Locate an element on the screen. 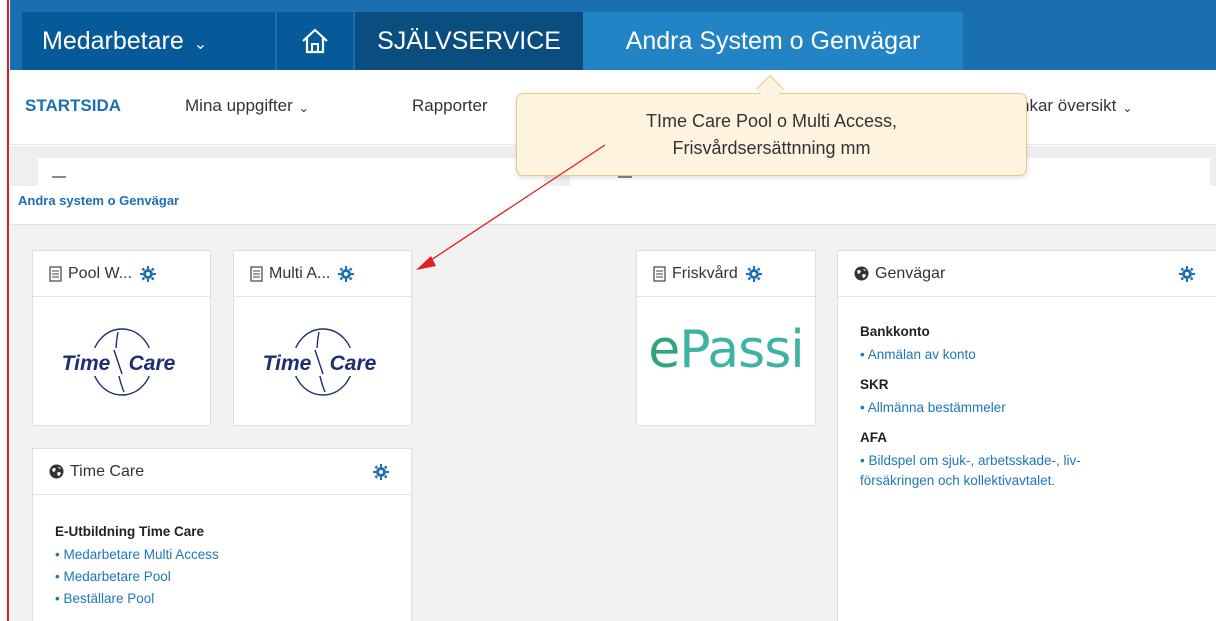  epassi-logo: ePassi is located at coordinates (726, 350).